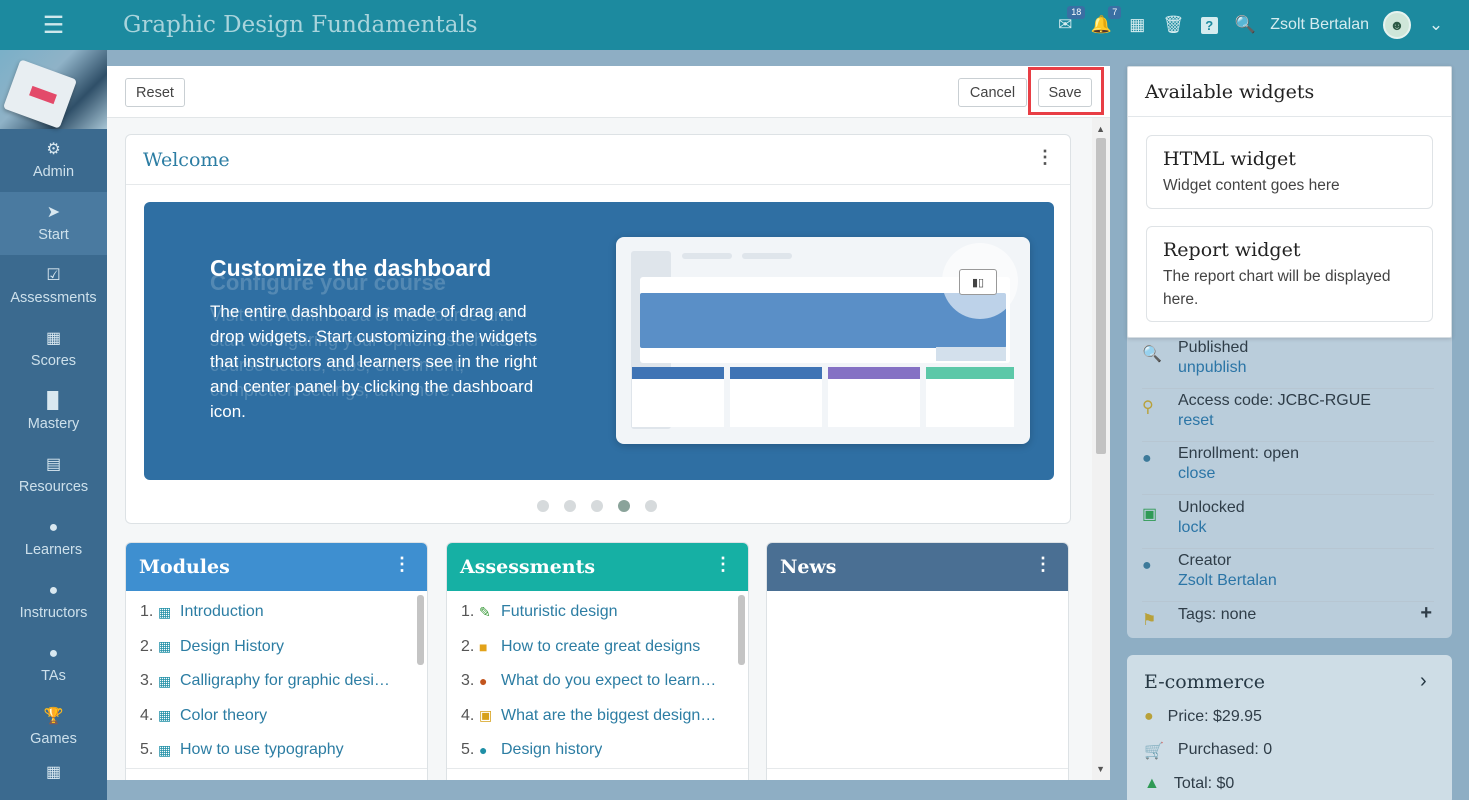  Describe the element at coordinates (53, 149) in the screenshot. I see `gear-icon: ⚙` at that location.